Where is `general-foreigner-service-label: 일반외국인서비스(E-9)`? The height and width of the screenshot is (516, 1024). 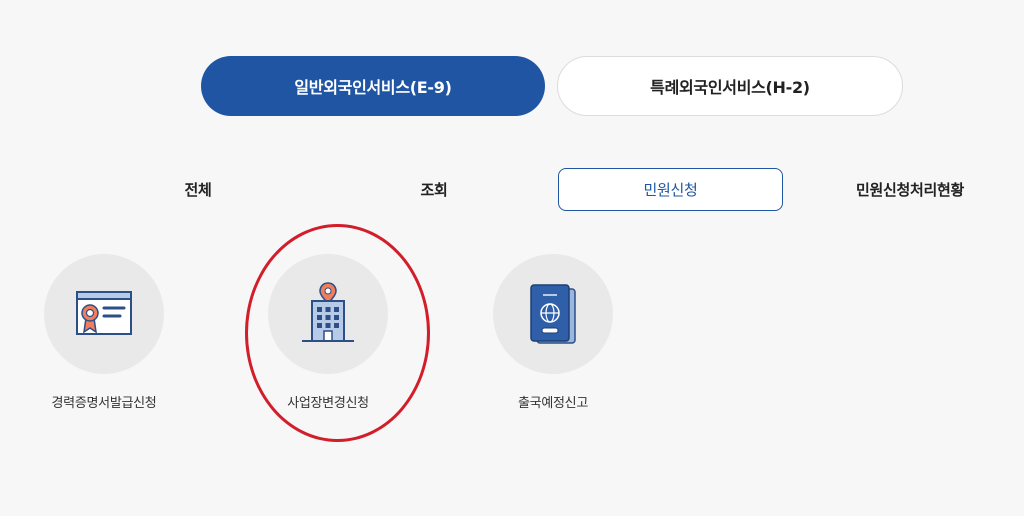
general-foreigner-service-label: 일반외국인서비스(E-9) is located at coordinates (373, 87).